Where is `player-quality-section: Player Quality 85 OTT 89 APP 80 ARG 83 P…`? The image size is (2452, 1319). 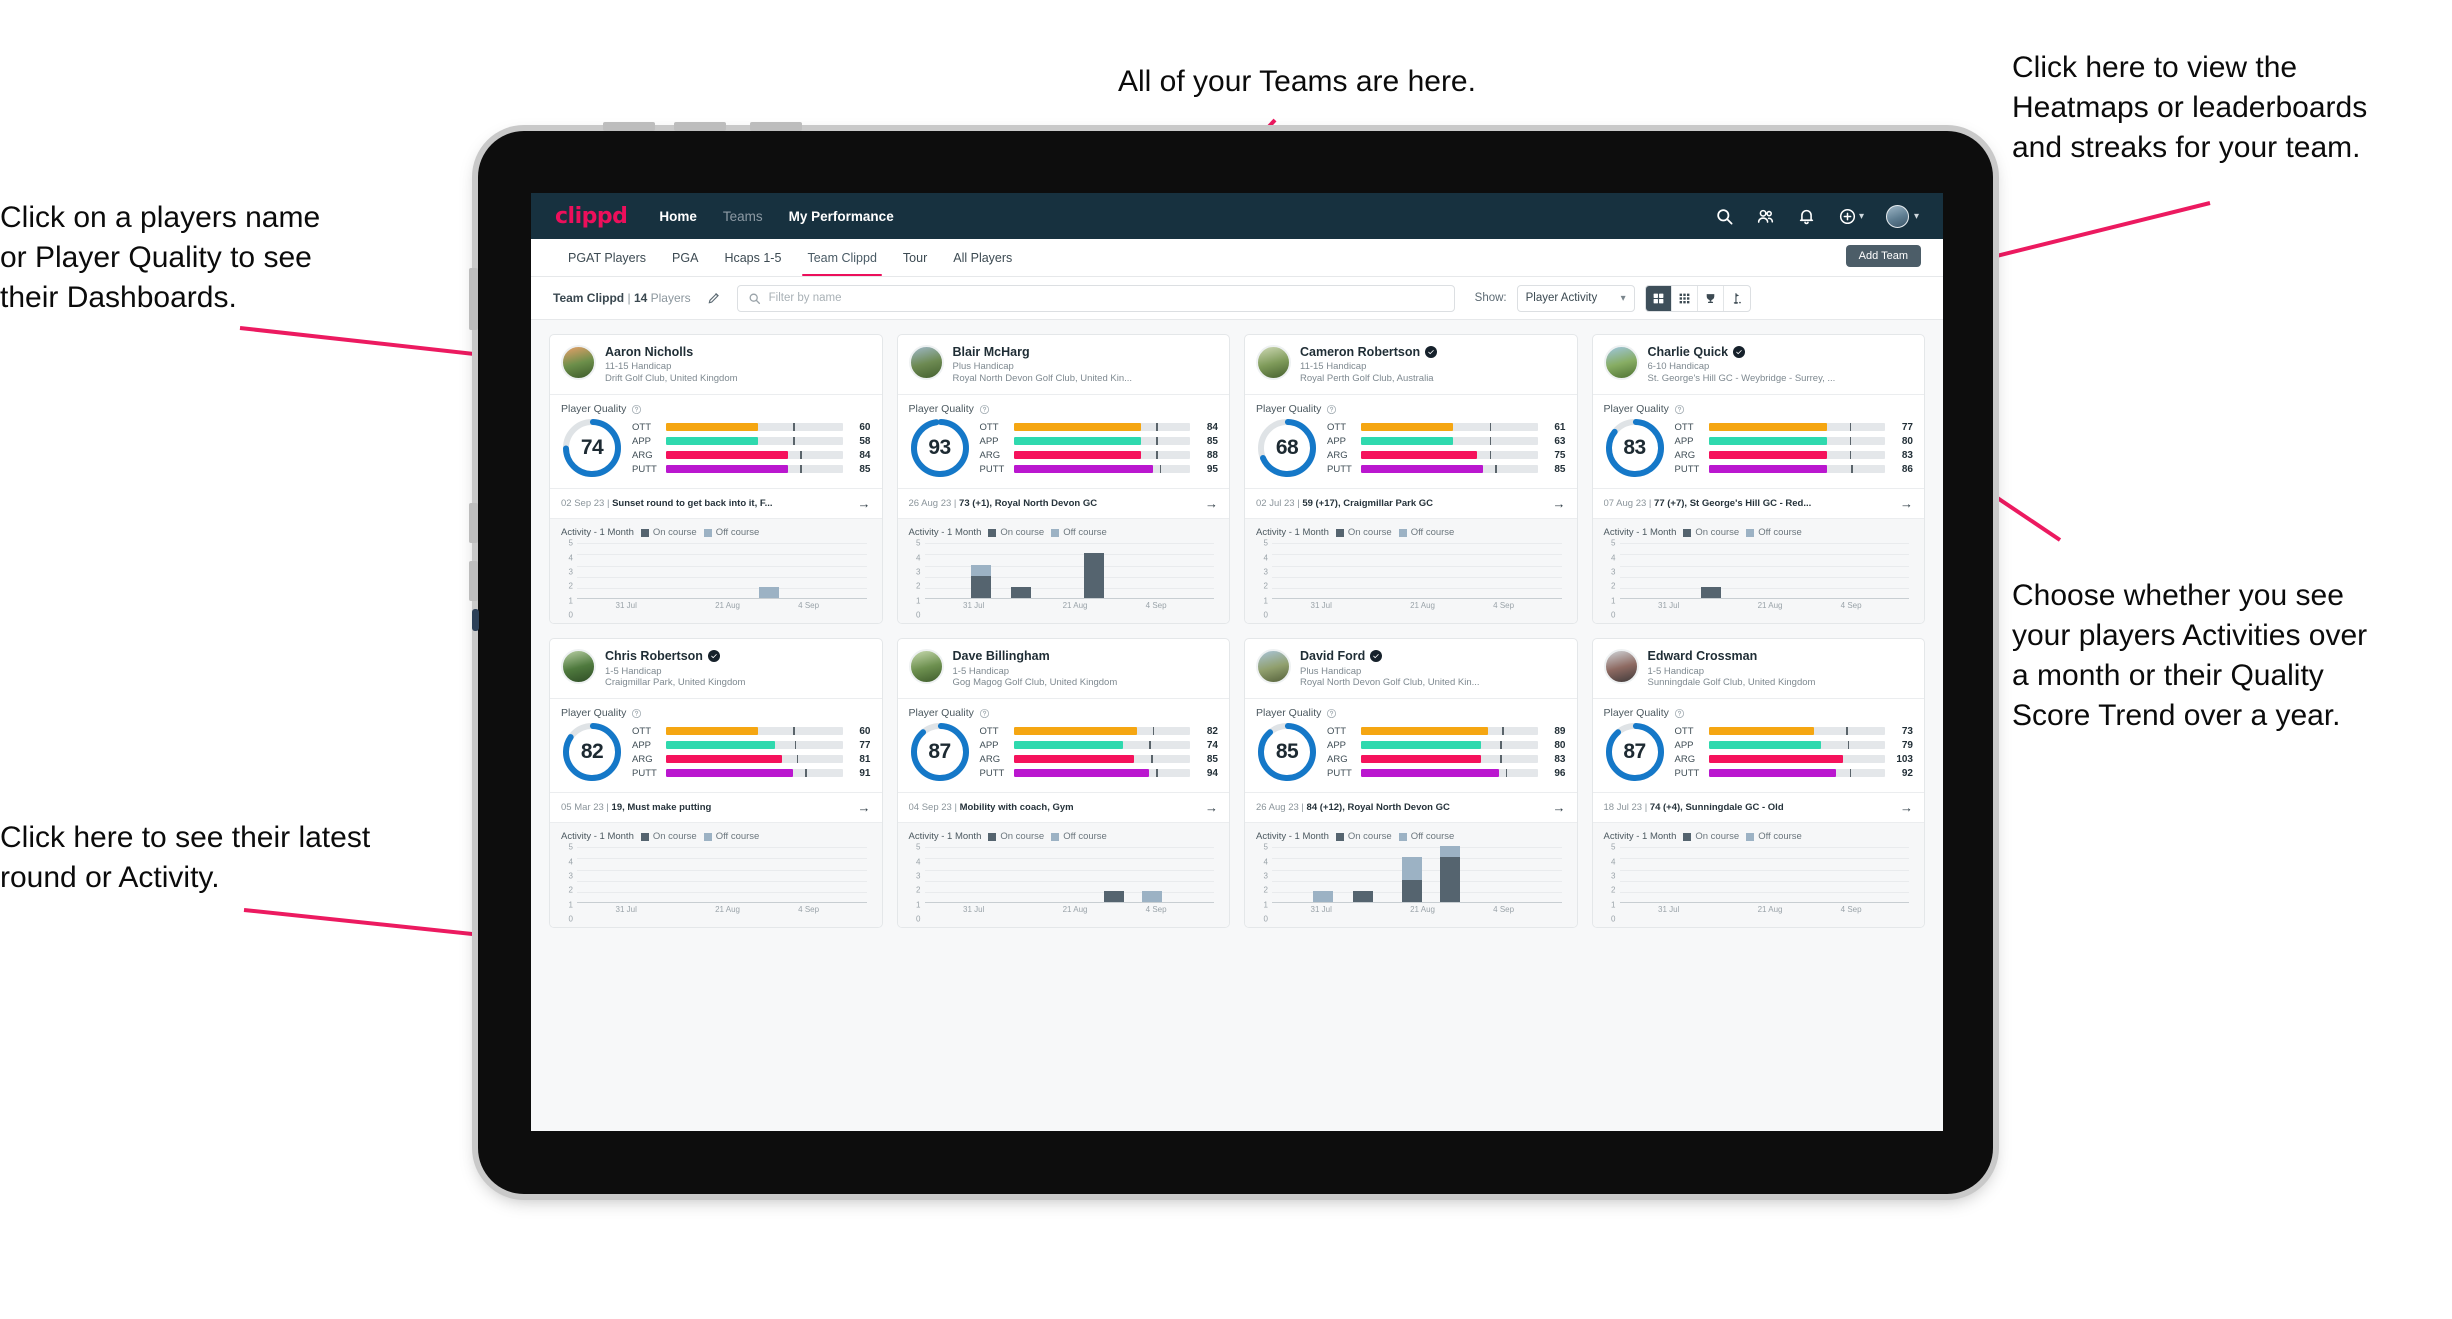 player-quality-section: Player Quality 85 OTT 89 APP 80 ARG 83 P… is located at coordinates (1411, 745).